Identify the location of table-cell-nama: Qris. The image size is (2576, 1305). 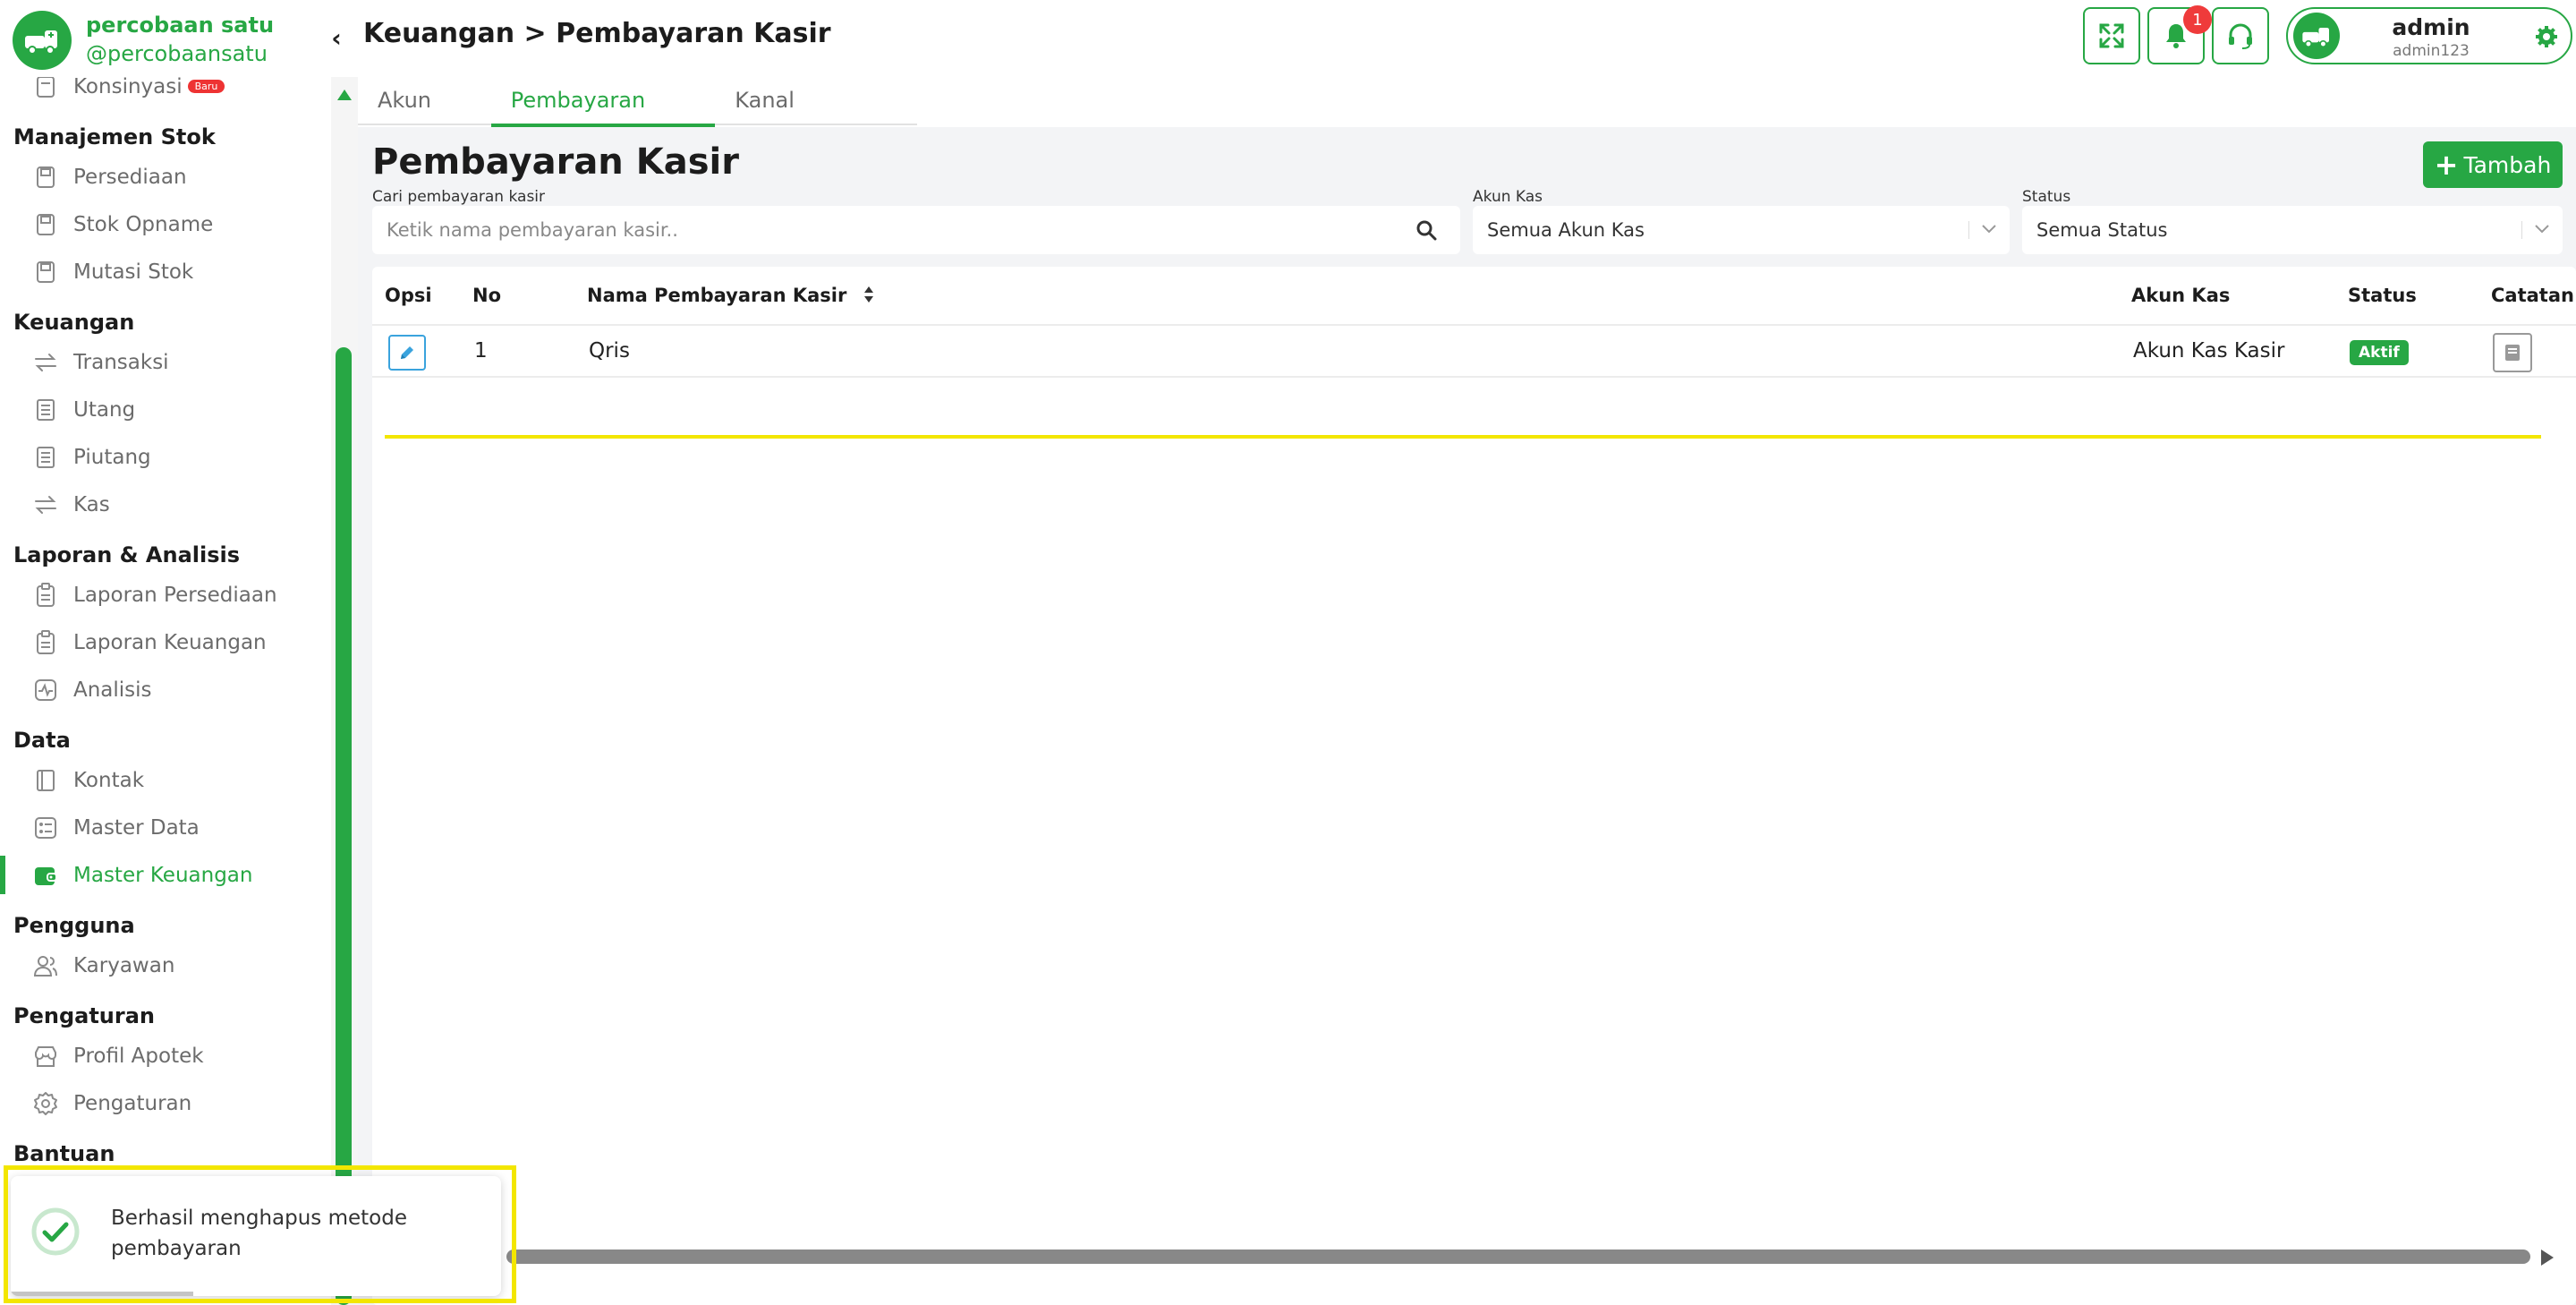
(609, 350).